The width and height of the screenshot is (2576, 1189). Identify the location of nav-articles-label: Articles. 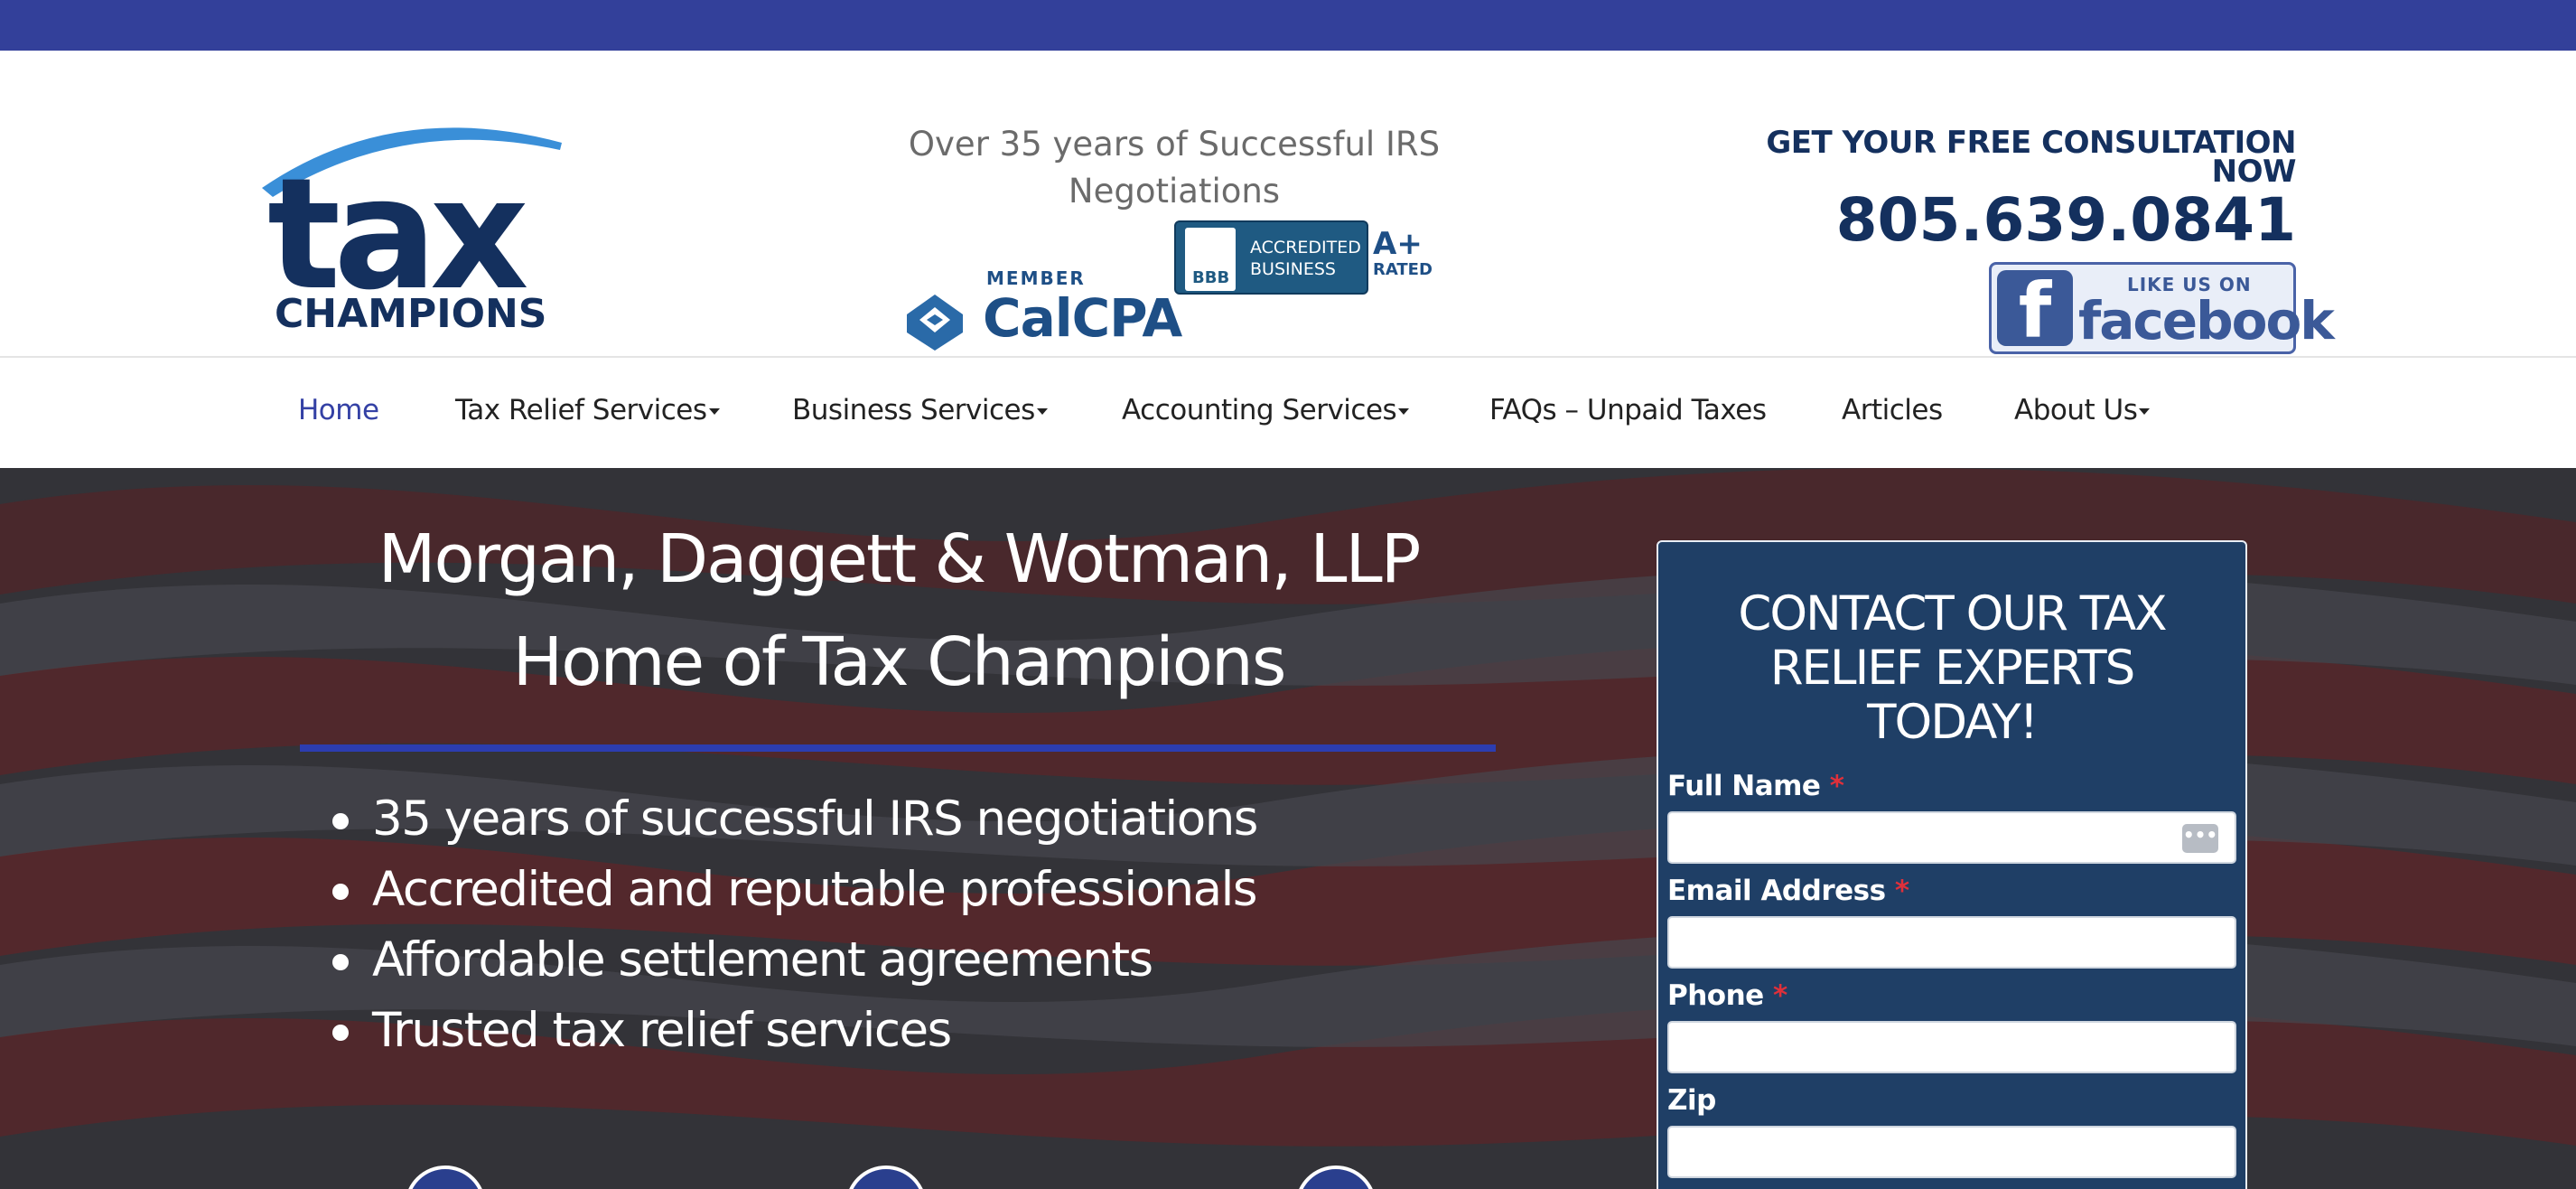
(1893, 410).